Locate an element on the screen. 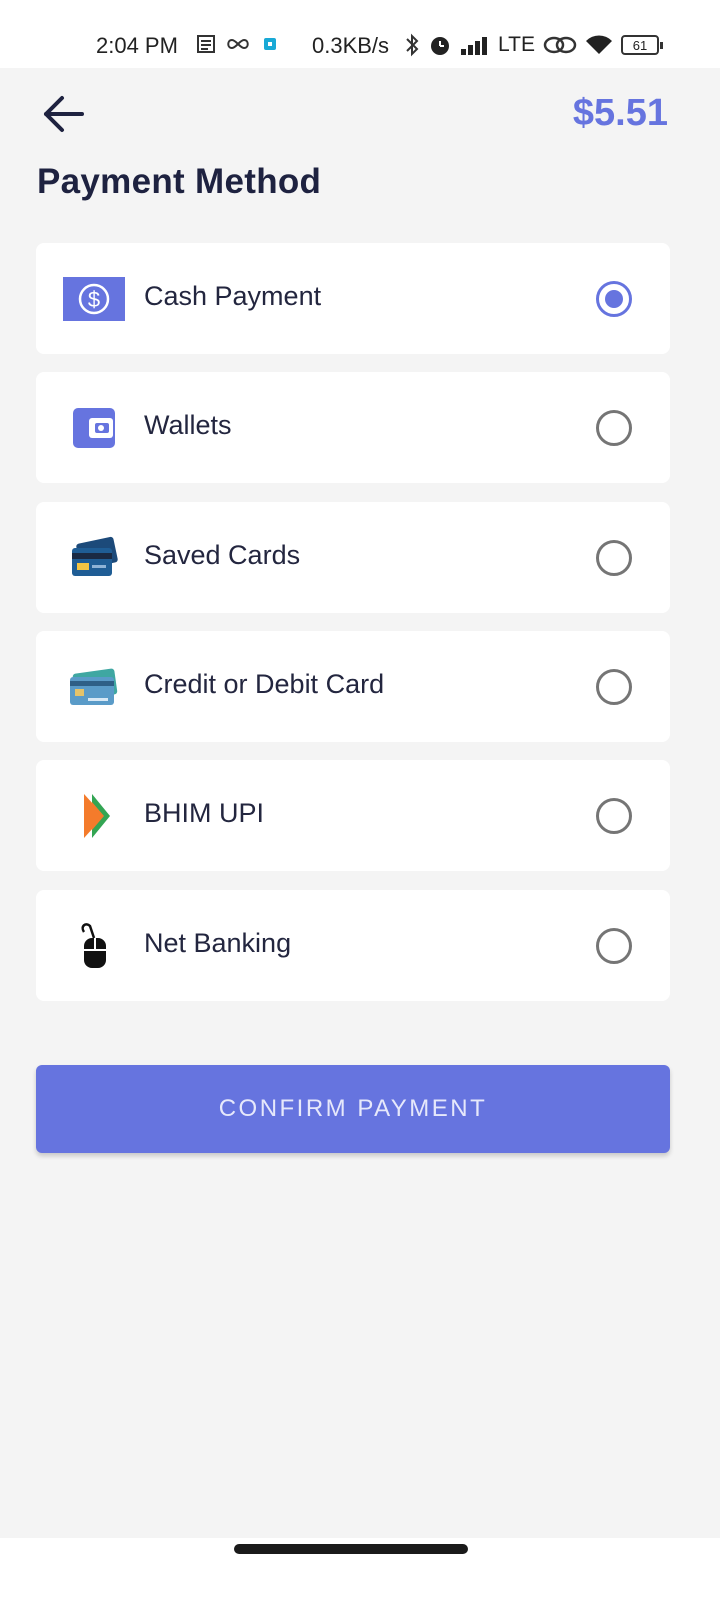 This screenshot has width=720, height=1600. battery-icon: 61 is located at coordinates (641, 45).